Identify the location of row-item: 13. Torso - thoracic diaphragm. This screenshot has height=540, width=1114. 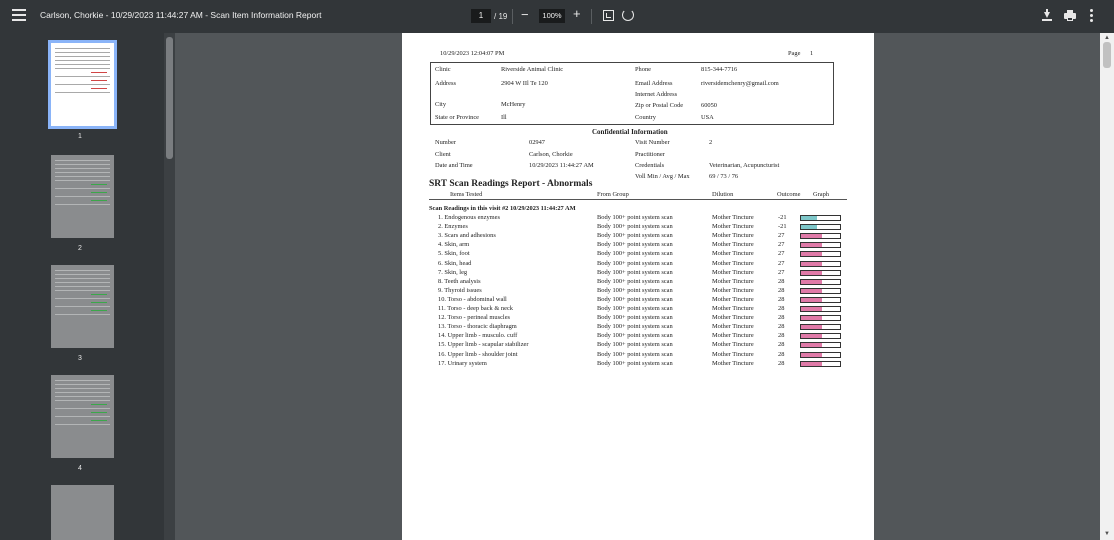
(477, 327).